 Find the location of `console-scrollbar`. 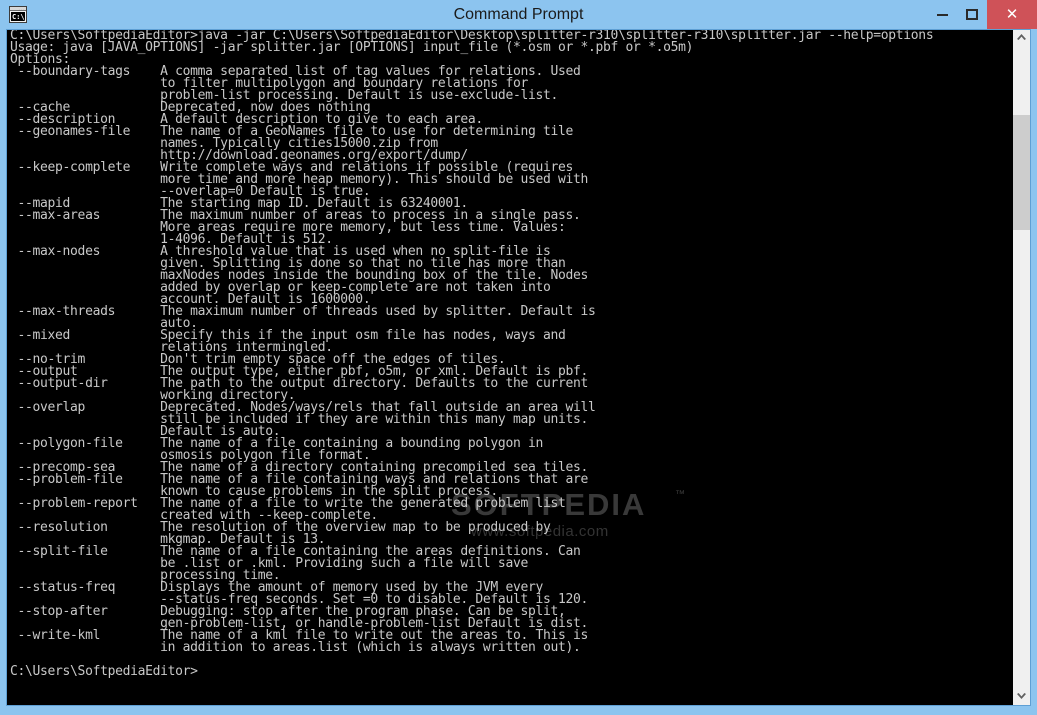

console-scrollbar is located at coordinates (1021, 367).